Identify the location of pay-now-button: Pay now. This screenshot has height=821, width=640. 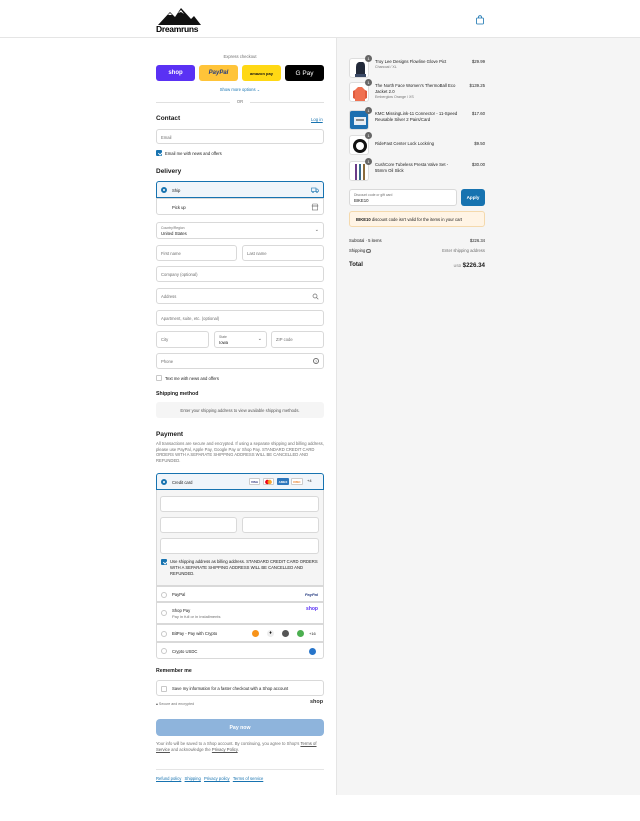
(240, 727).